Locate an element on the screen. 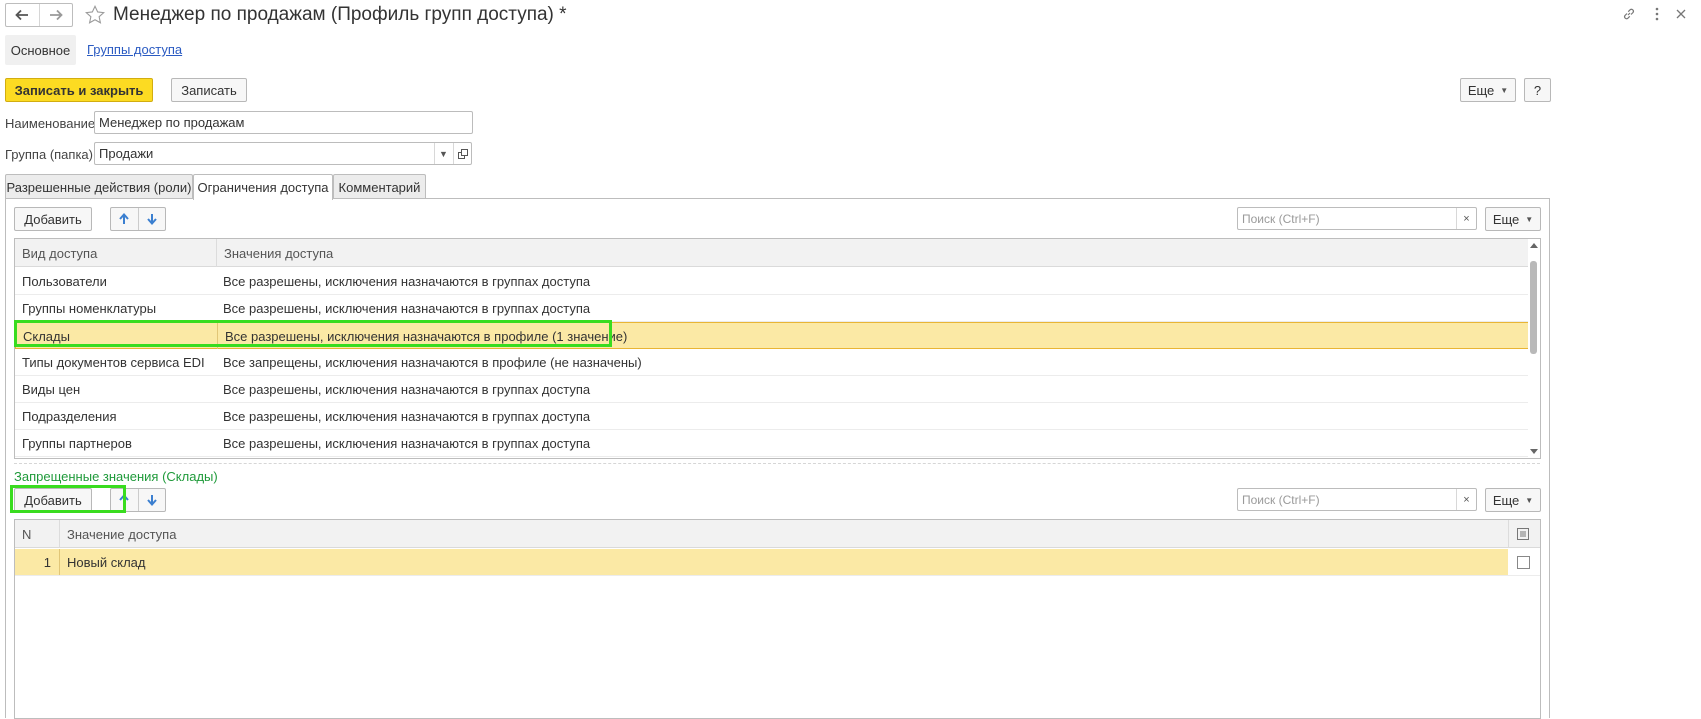  column-number: N is located at coordinates (37, 534).